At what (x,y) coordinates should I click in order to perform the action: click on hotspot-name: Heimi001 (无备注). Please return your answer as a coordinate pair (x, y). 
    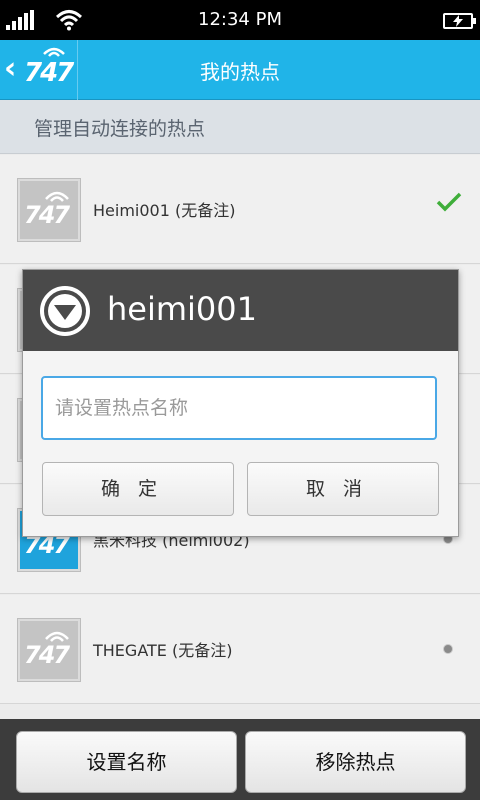
    Looking at the image, I should click on (164, 210).